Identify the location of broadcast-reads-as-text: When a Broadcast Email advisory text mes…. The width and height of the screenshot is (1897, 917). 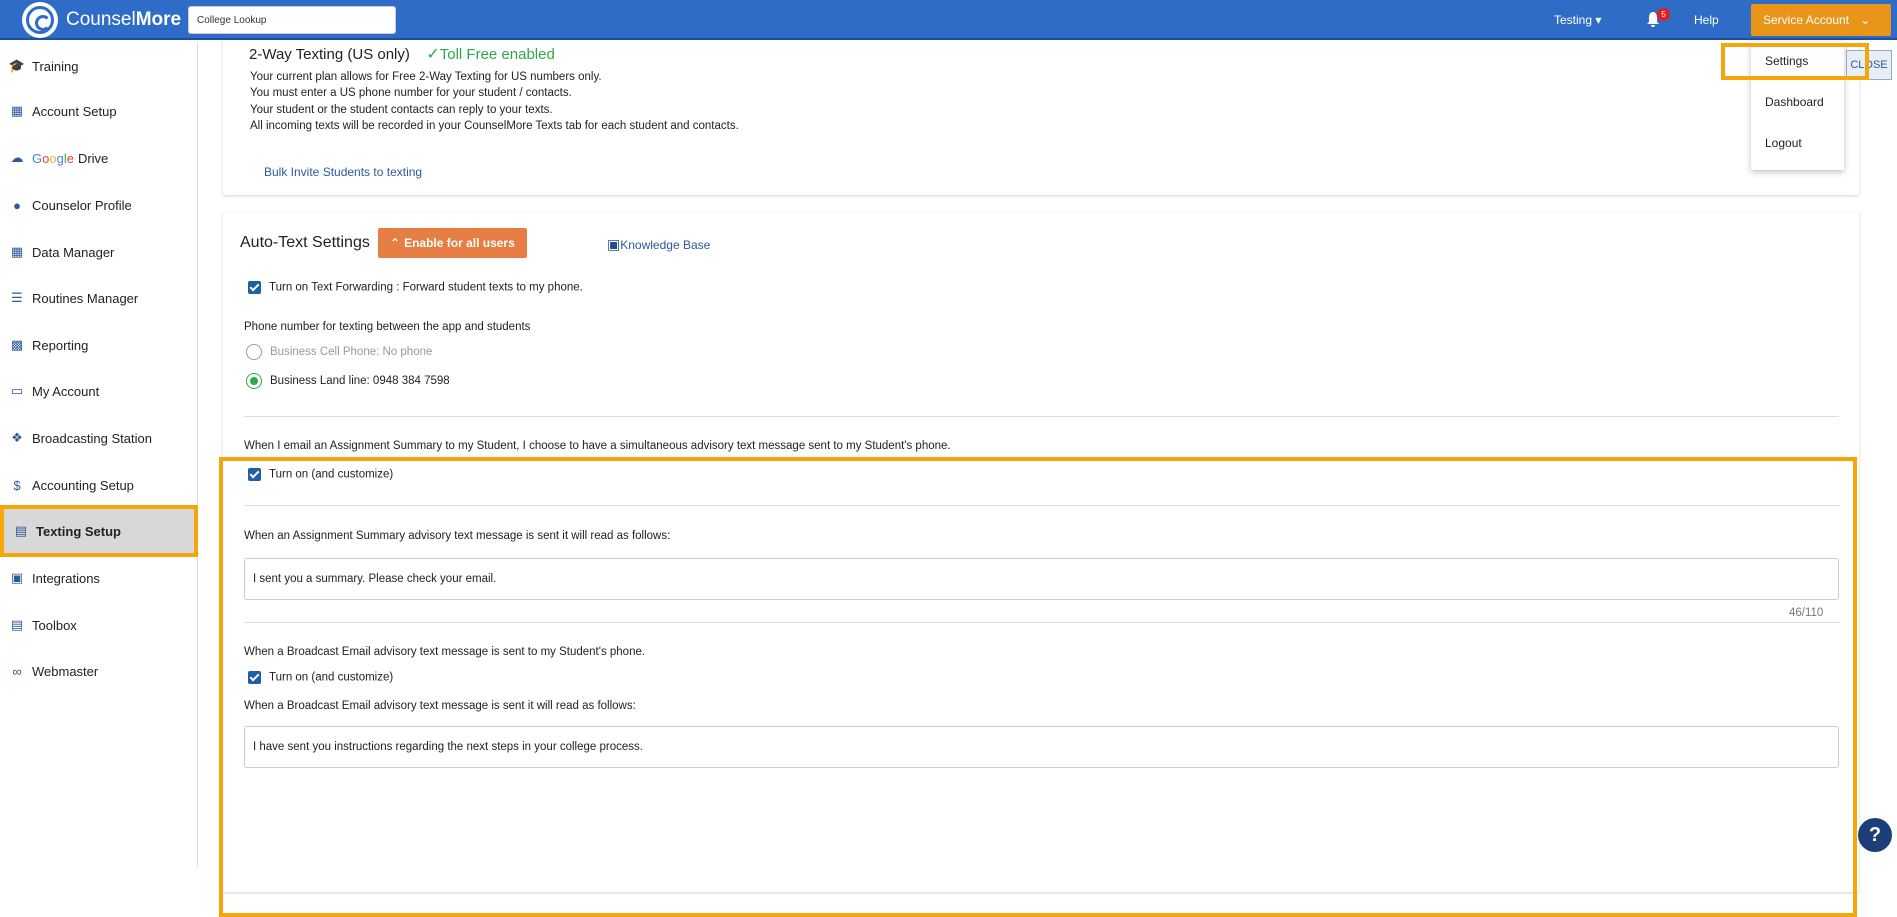
(440, 706).